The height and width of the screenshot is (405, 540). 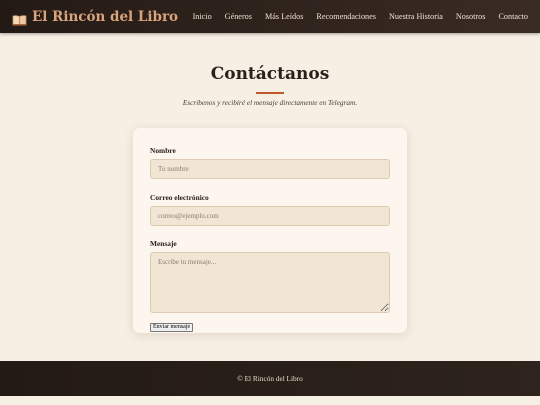 I want to click on email-label: Correo electrónico, so click(x=179, y=197).